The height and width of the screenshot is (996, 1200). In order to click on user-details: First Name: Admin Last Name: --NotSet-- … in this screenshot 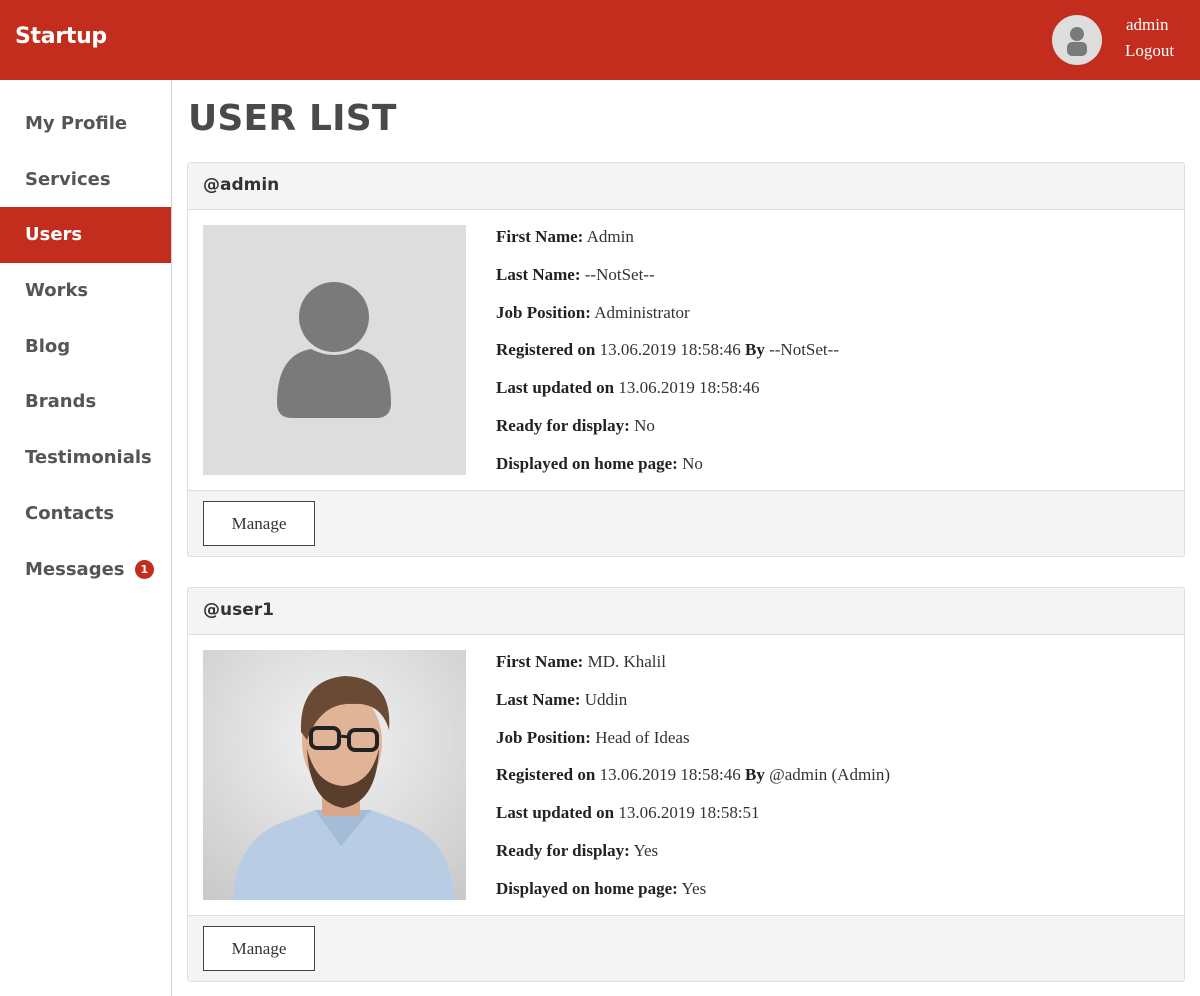, I will do `click(826, 357)`.